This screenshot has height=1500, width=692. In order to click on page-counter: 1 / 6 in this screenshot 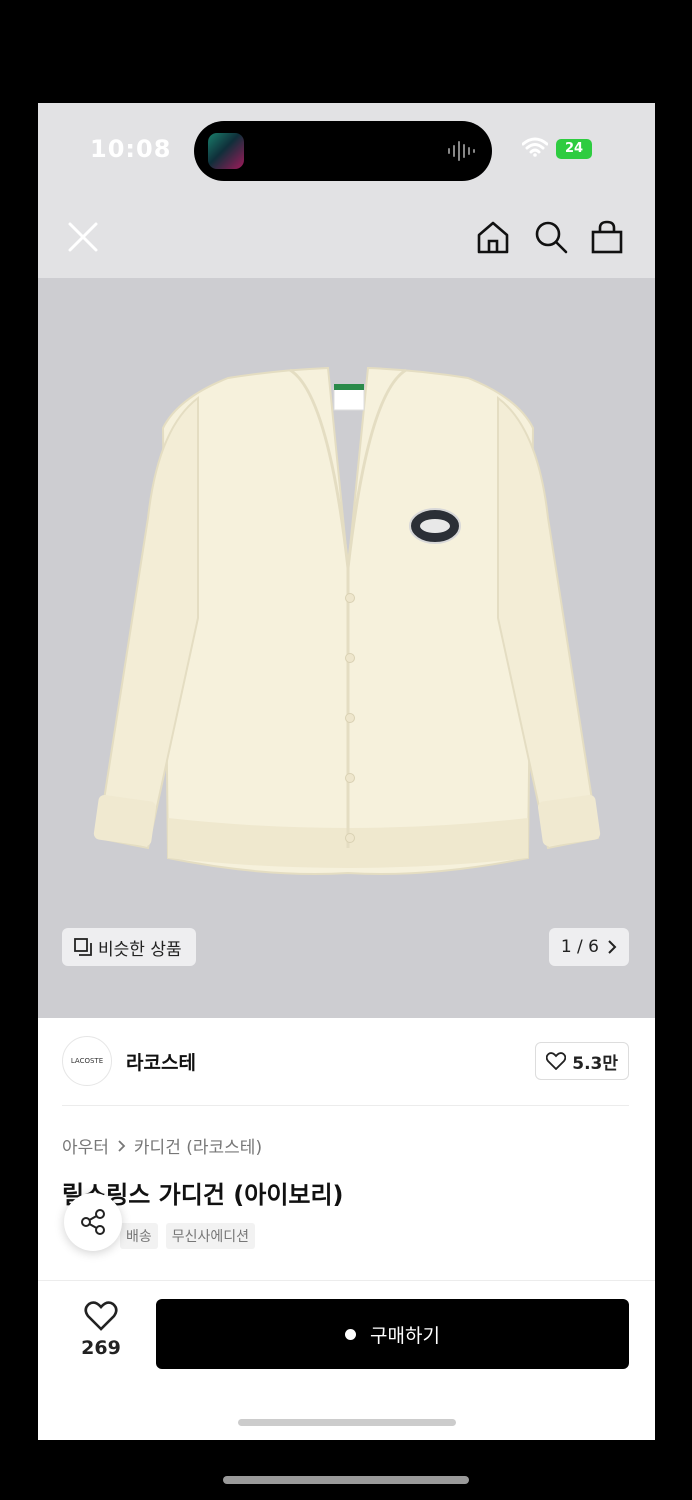, I will do `click(579, 947)`.